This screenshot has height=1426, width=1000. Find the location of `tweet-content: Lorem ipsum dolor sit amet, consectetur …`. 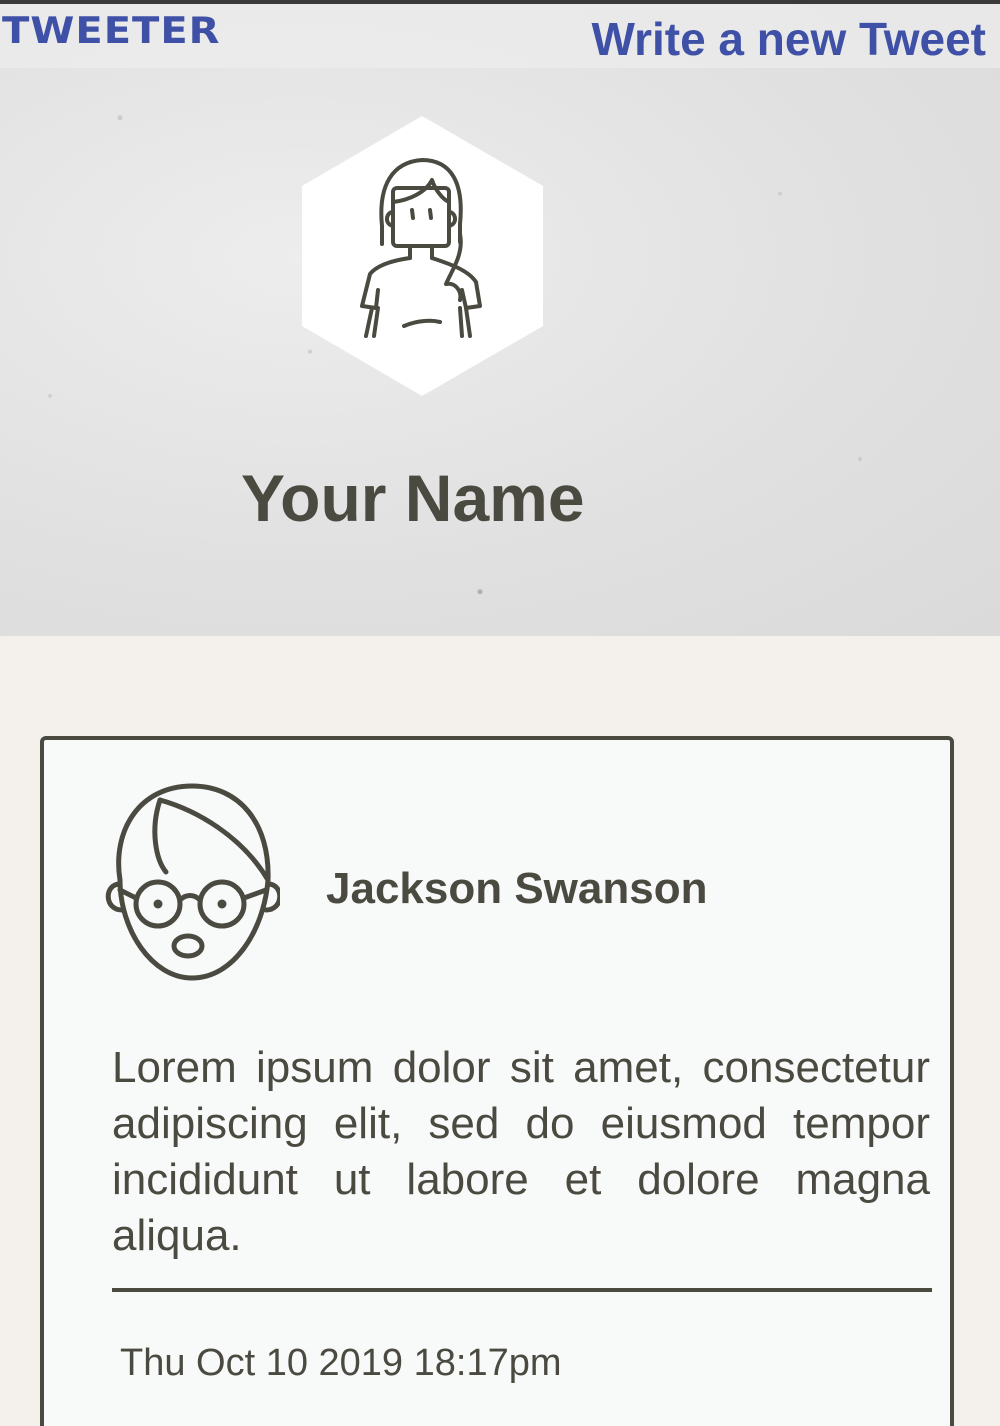

tweet-content: Lorem ipsum dolor sit amet, consectetur … is located at coordinates (521, 1151).